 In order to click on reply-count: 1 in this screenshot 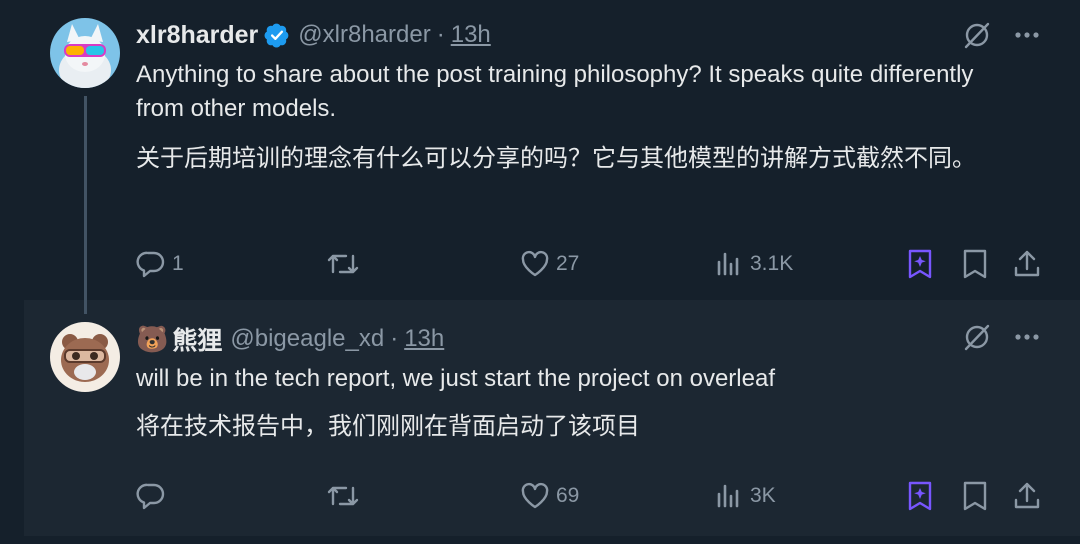, I will do `click(178, 263)`.